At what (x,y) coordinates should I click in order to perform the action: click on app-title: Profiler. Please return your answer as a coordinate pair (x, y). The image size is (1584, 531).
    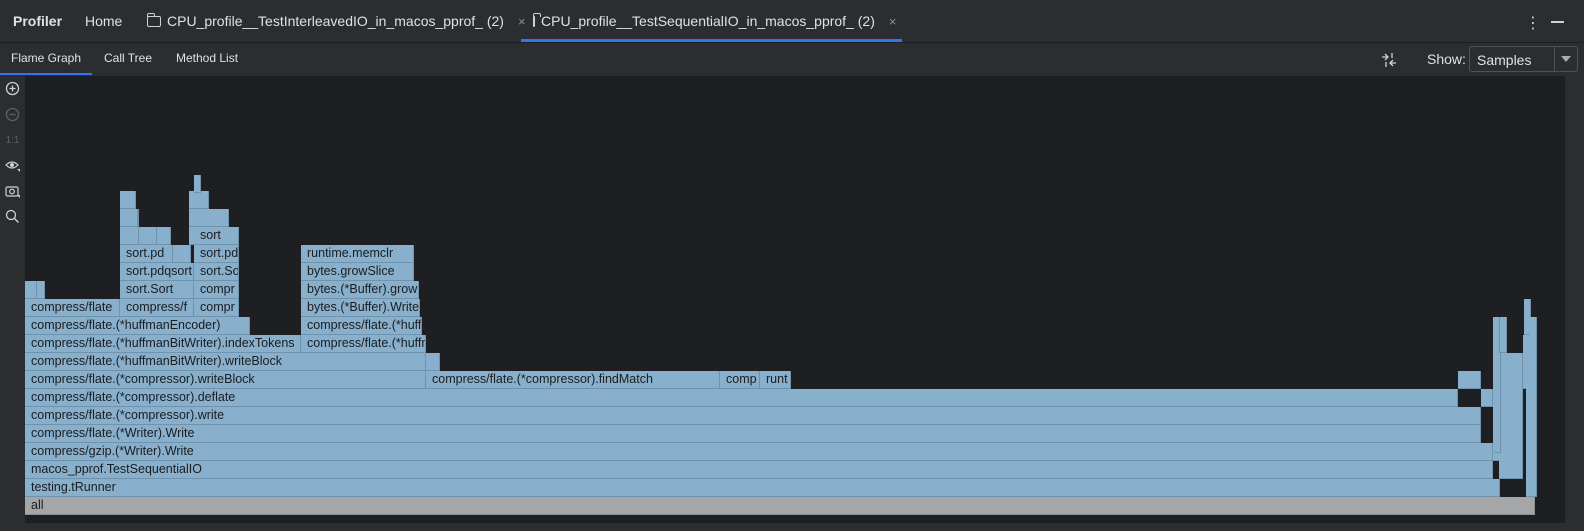
    Looking at the image, I should click on (38, 21).